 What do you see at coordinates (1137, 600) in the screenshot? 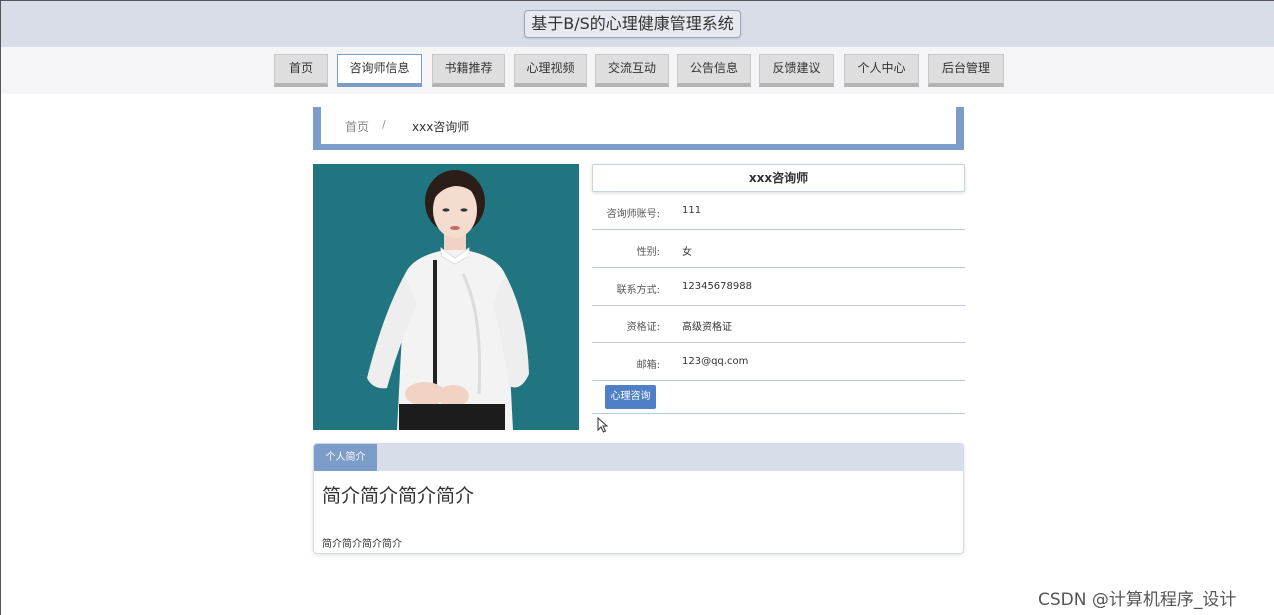
I see `csdn-watermark: CSDN @计算机程序_设计` at bounding box center [1137, 600].